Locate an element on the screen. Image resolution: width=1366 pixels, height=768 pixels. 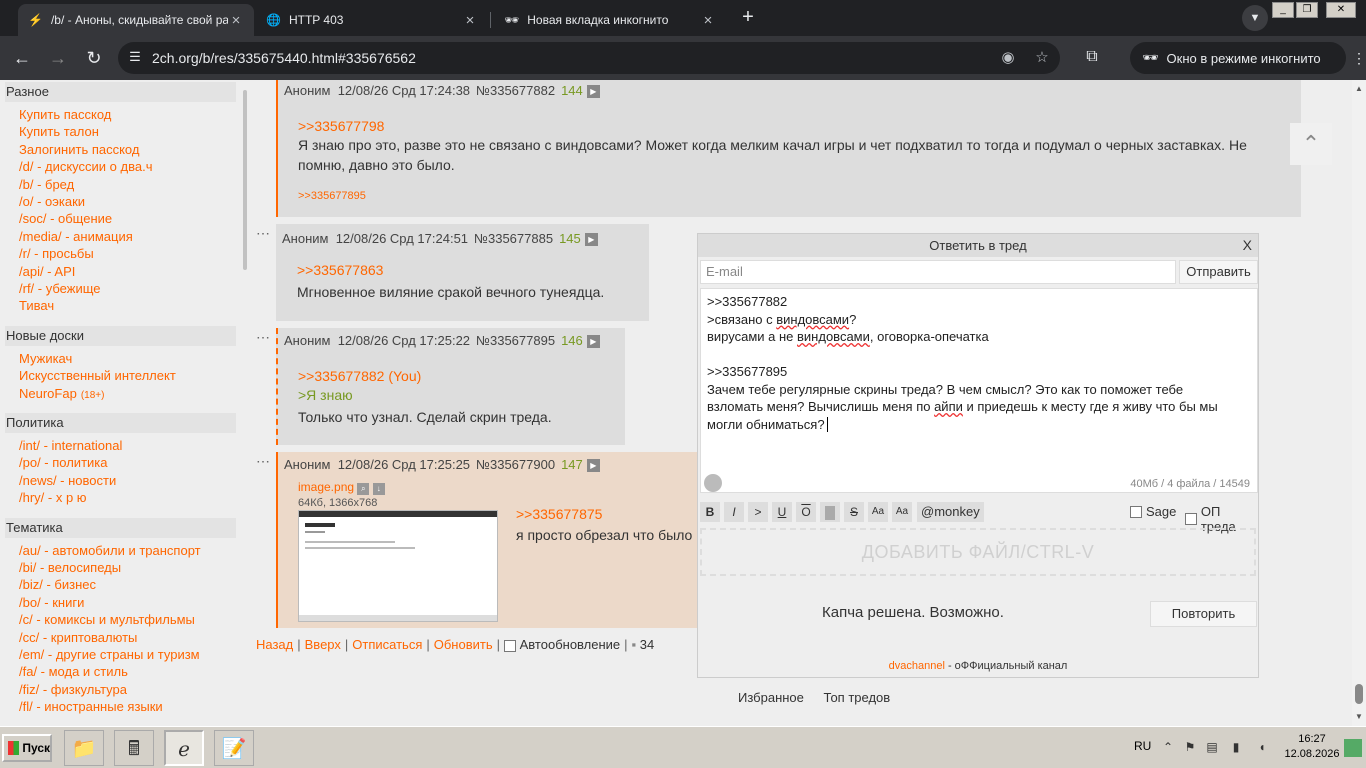
maximize-button: ❐ is located at coordinates (1307, 10).